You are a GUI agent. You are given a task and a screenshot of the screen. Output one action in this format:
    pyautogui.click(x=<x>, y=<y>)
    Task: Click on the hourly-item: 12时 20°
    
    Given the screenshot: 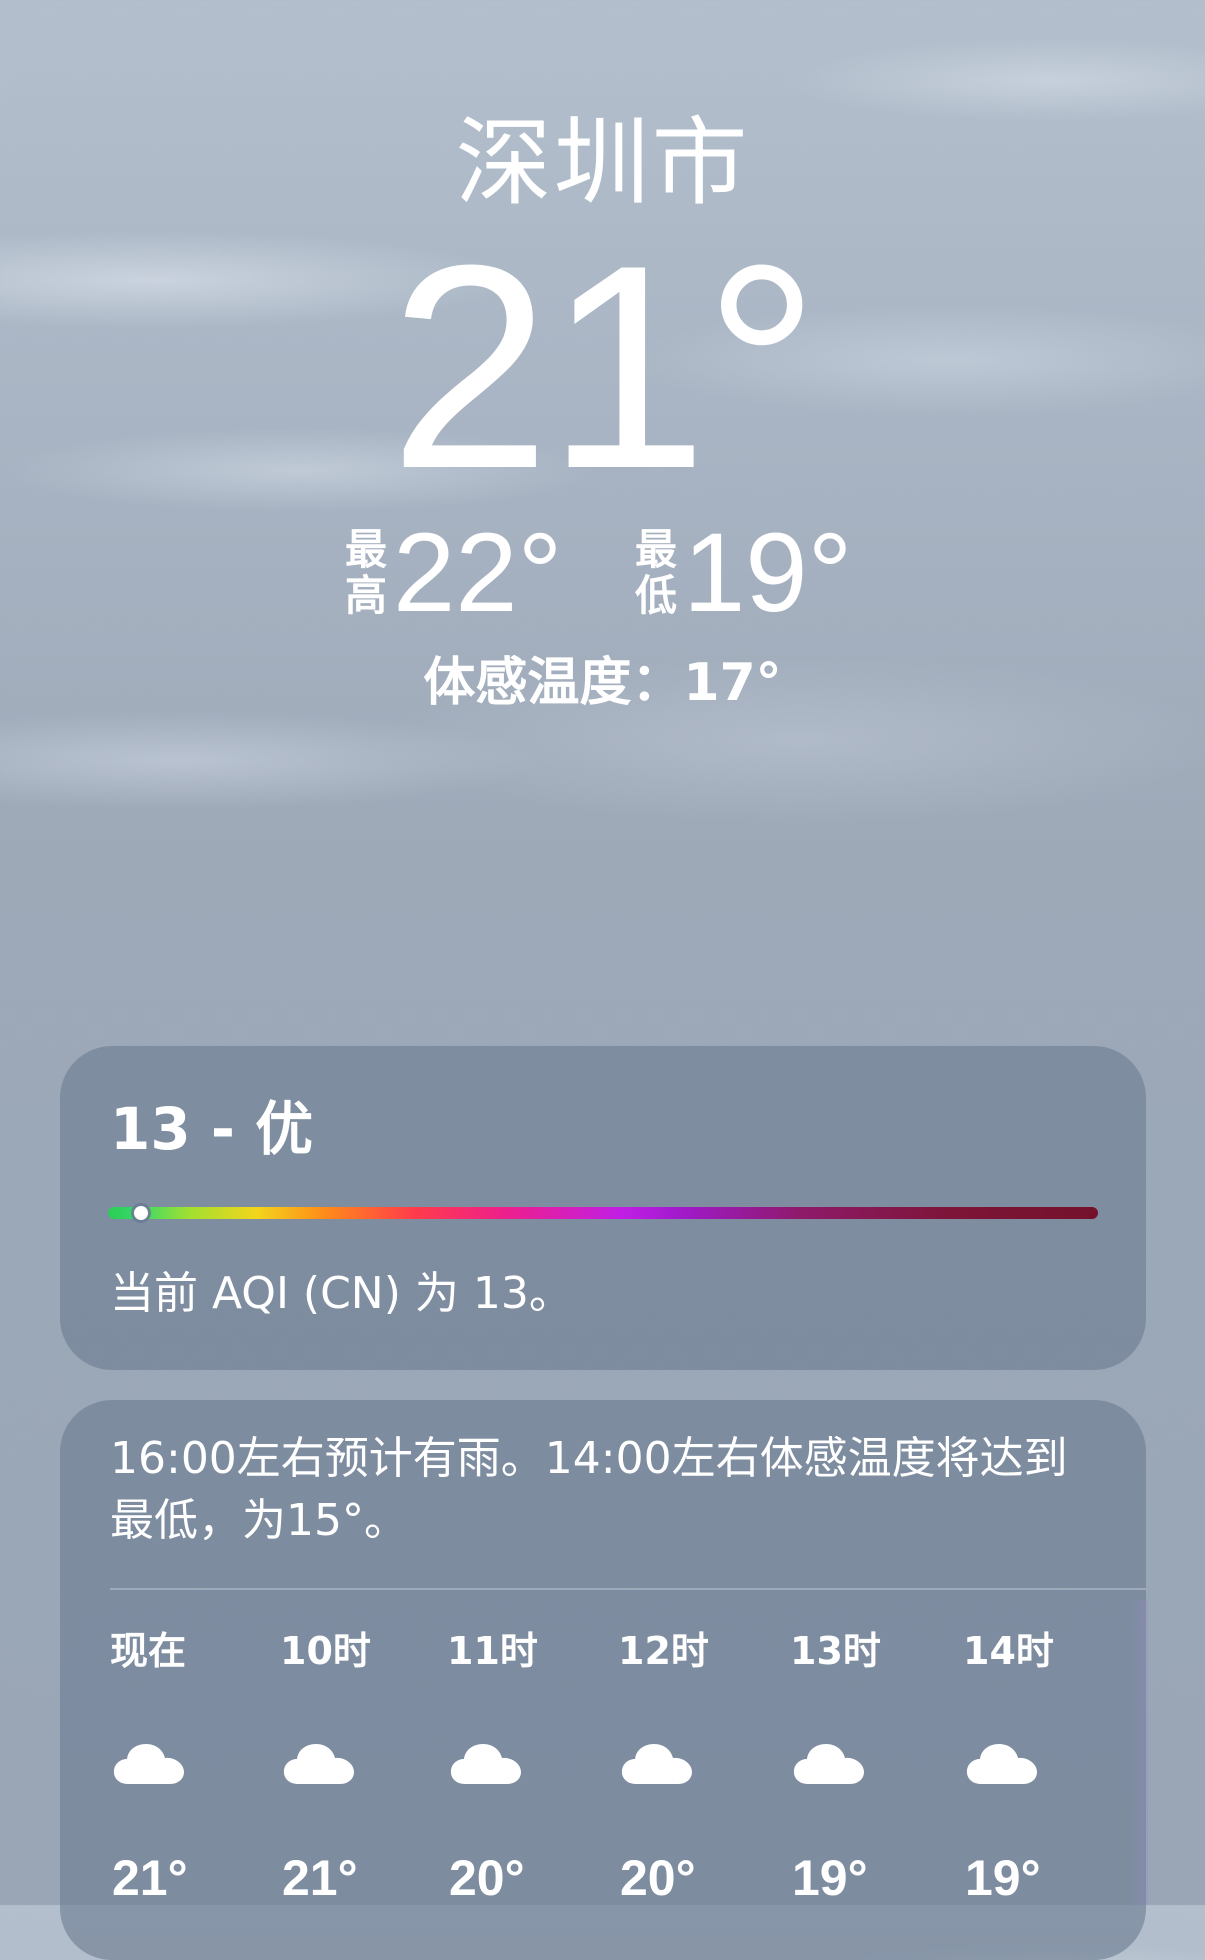 What is the action you would take?
    pyautogui.click(x=688, y=1766)
    